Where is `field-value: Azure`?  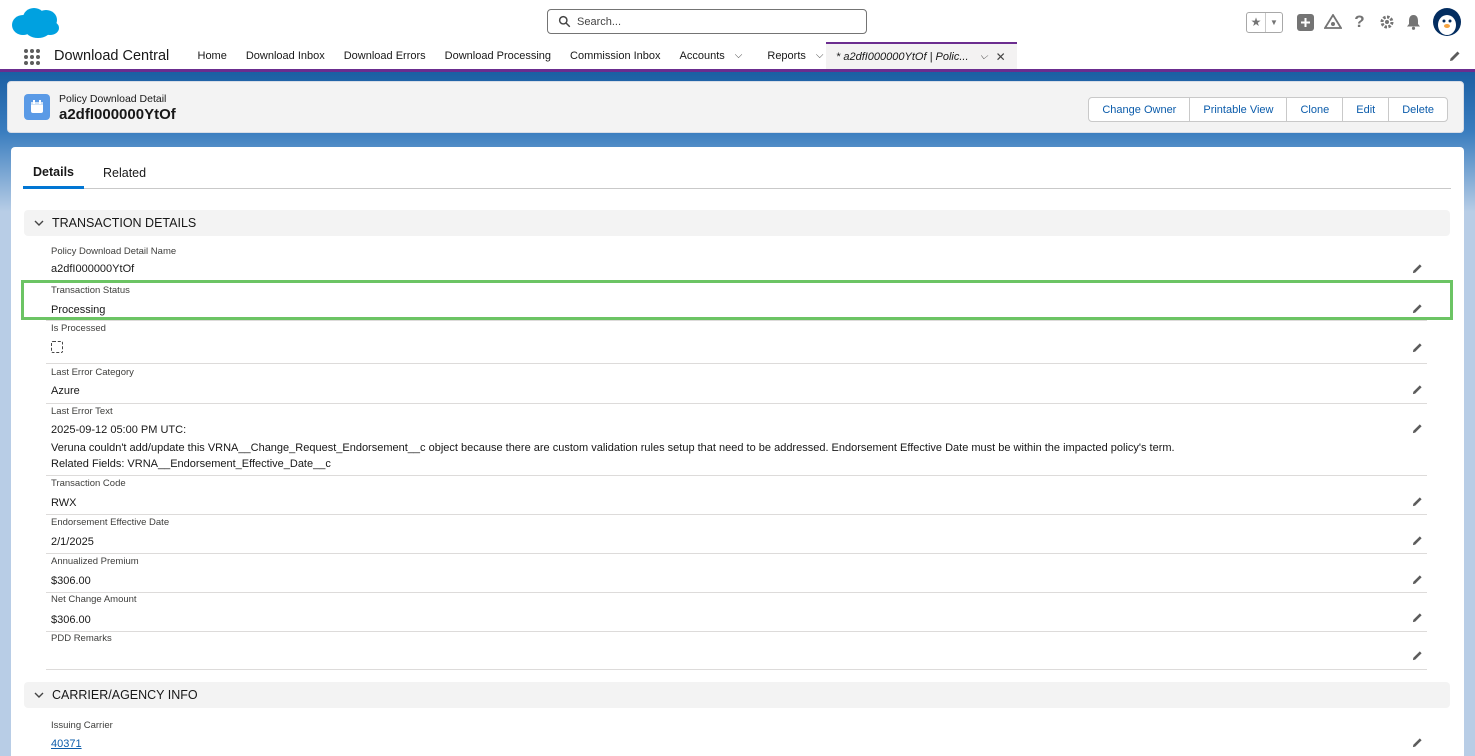 field-value: Azure is located at coordinates (65, 391).